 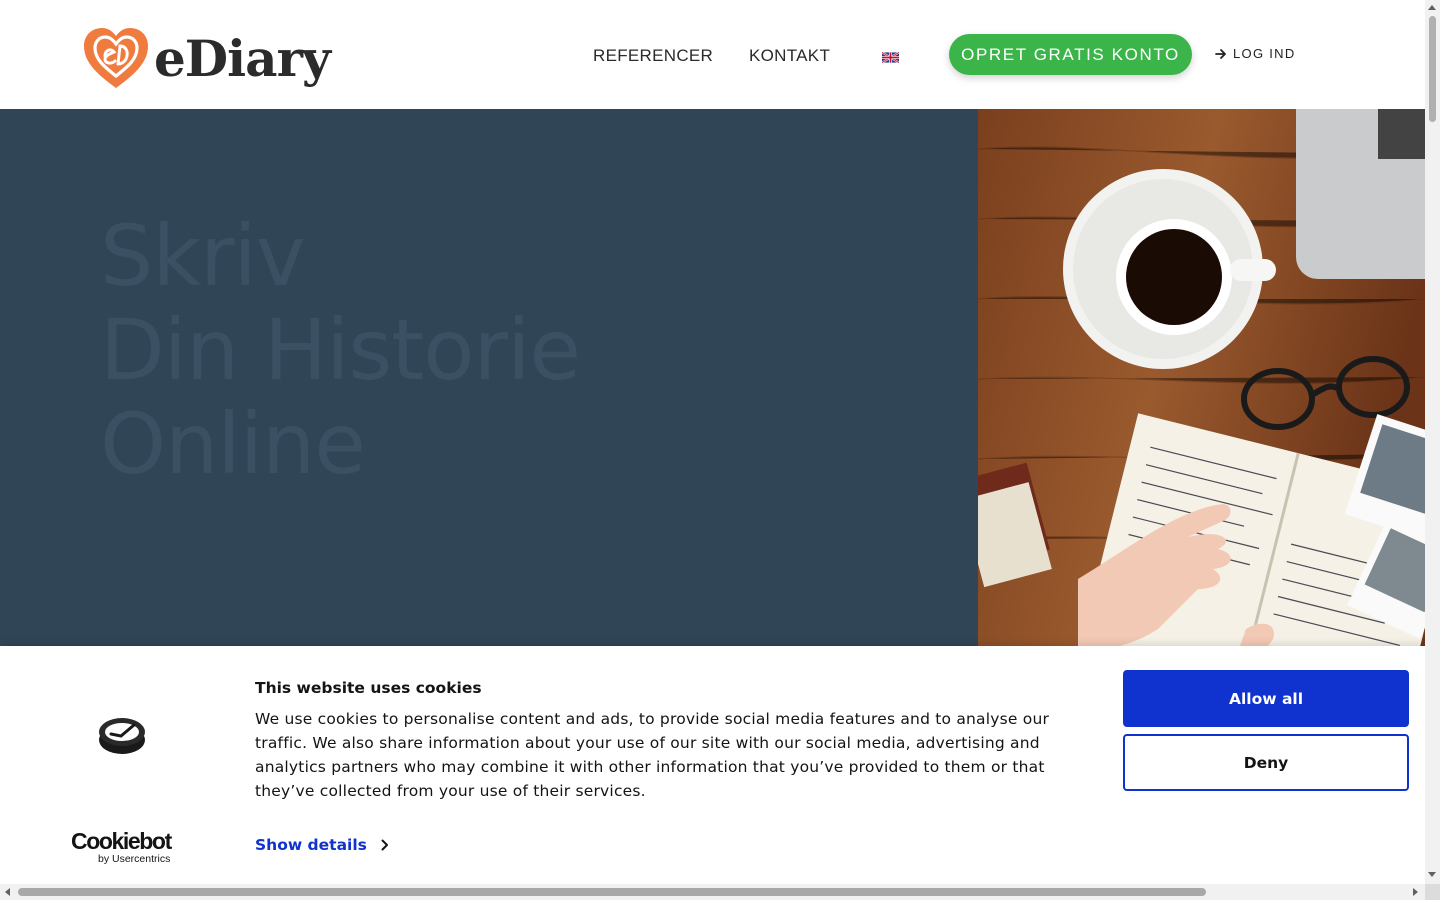 What do you see at coordinates (1264, 53) in the screenshot?
I see `login-label: LOG IND` at bounding box center [1264, 53].